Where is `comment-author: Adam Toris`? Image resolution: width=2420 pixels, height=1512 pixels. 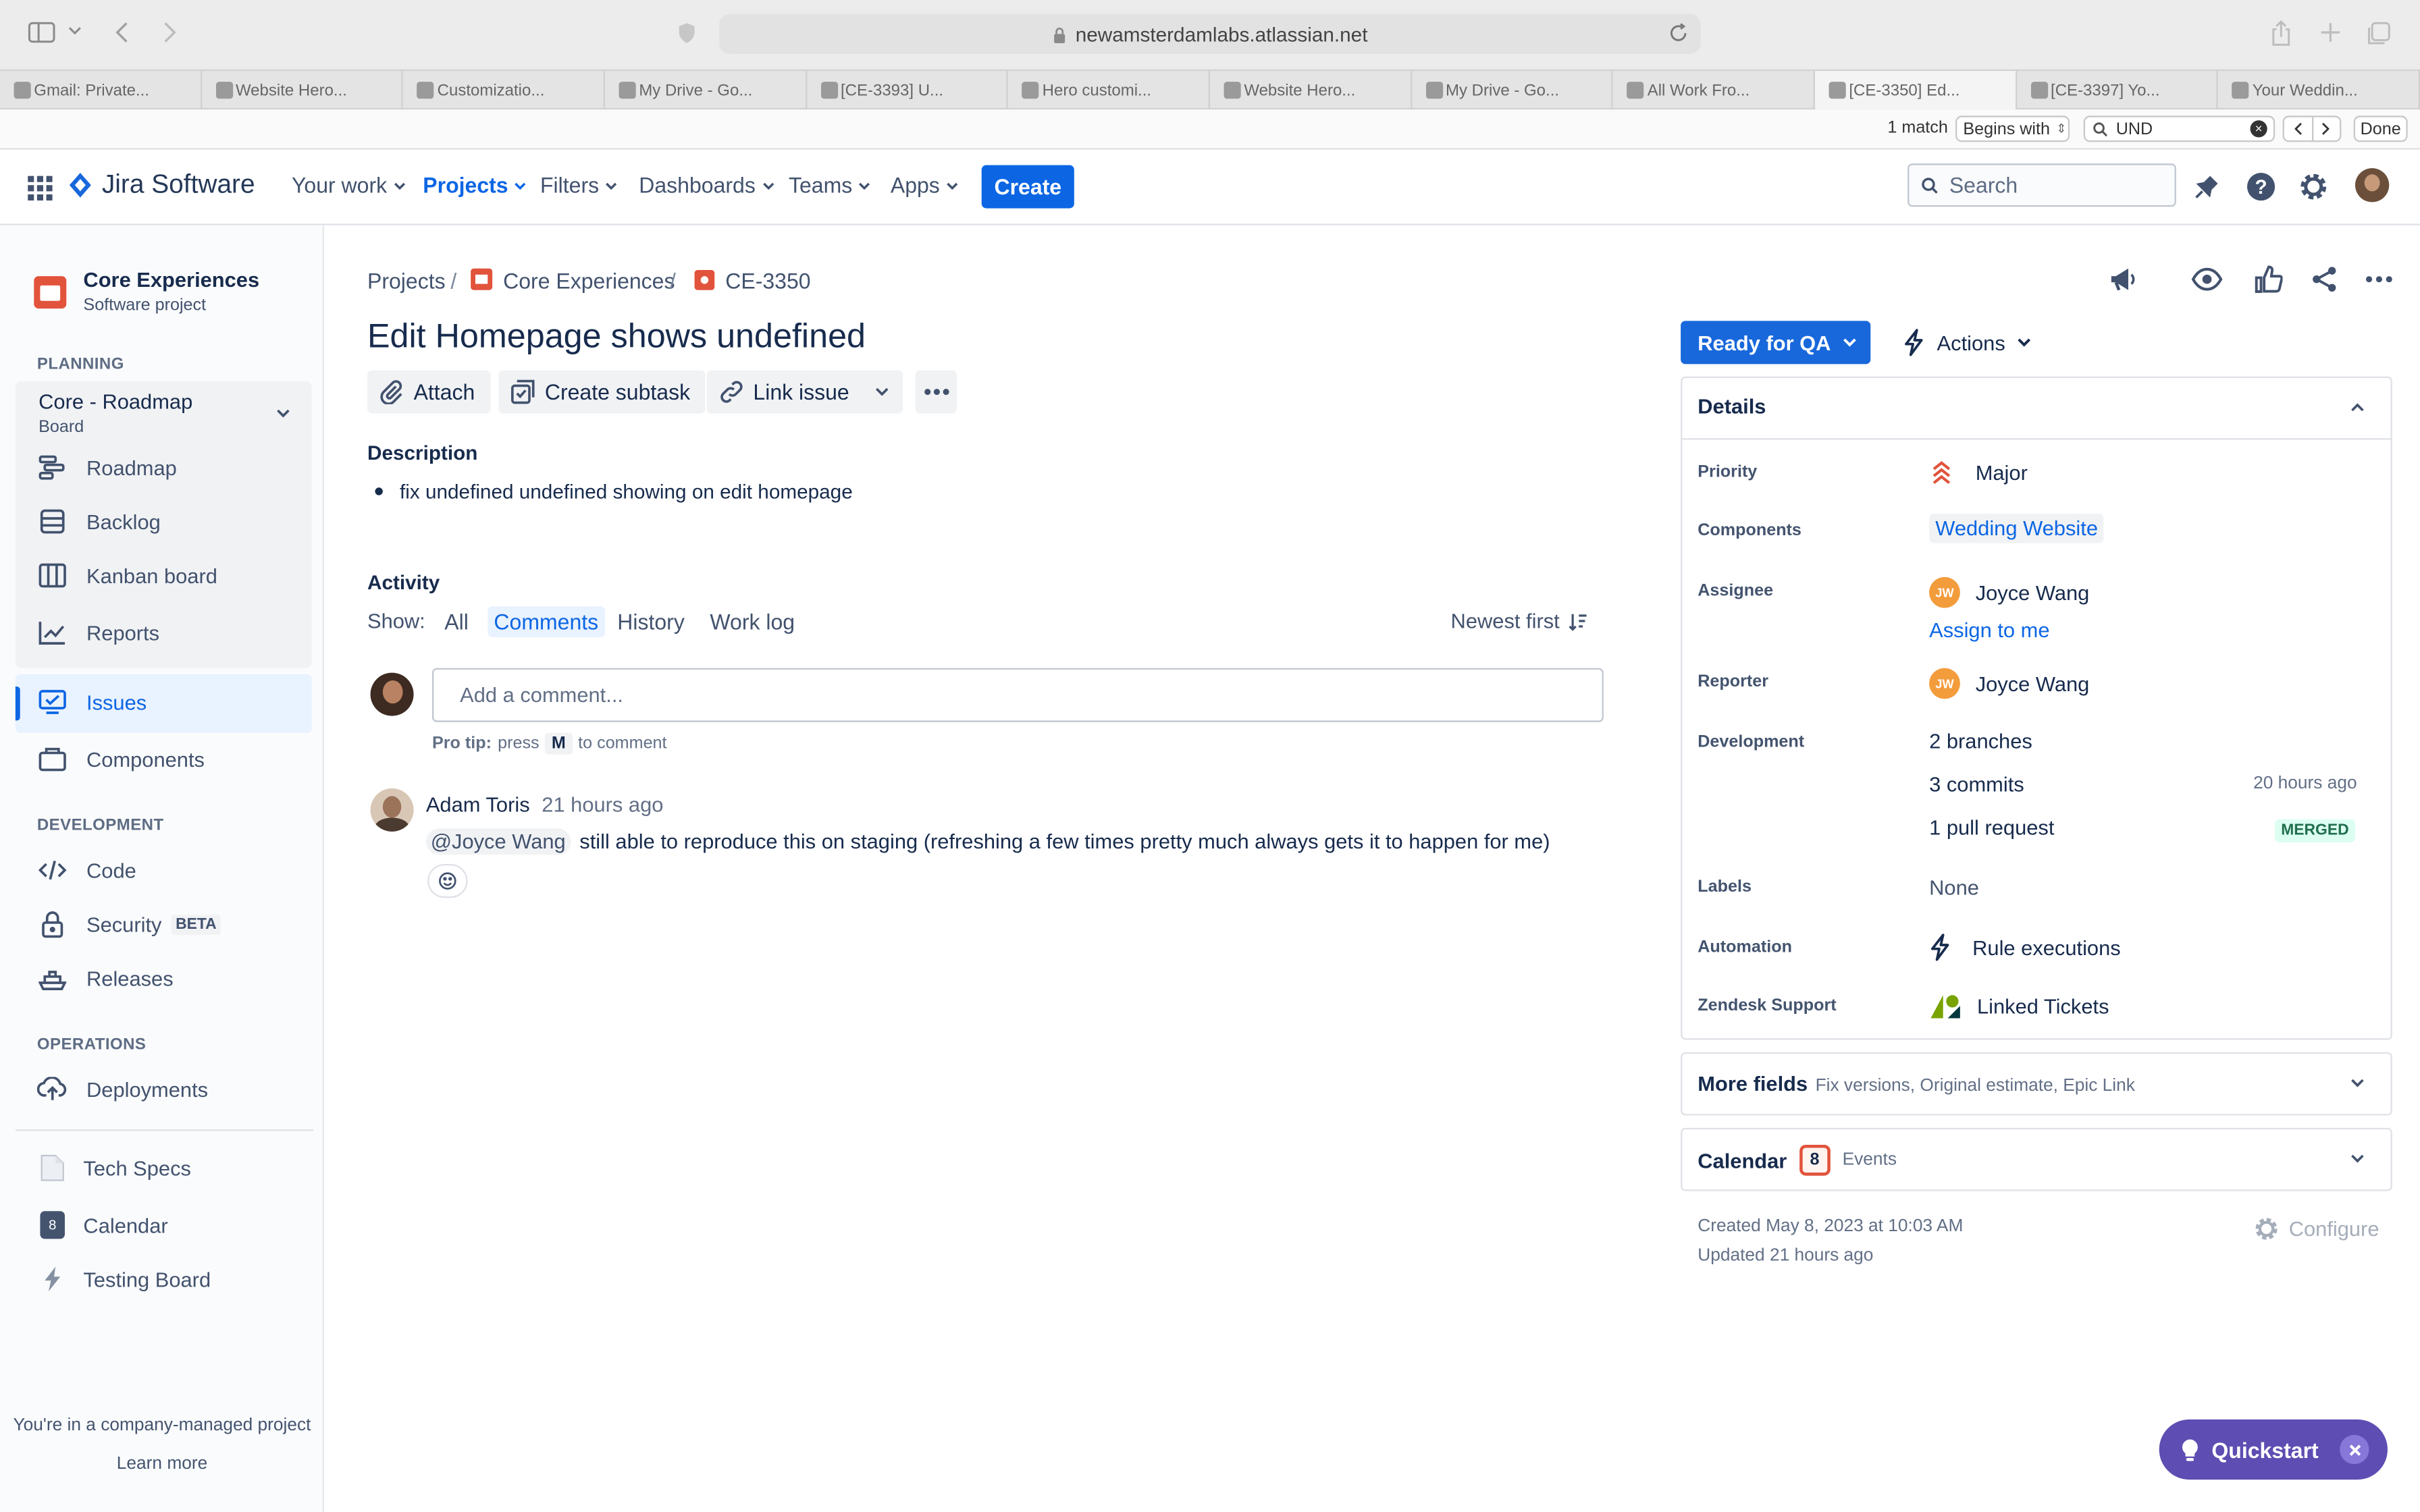 comment-author: Adam Toris is located at coordinates (478, 804).